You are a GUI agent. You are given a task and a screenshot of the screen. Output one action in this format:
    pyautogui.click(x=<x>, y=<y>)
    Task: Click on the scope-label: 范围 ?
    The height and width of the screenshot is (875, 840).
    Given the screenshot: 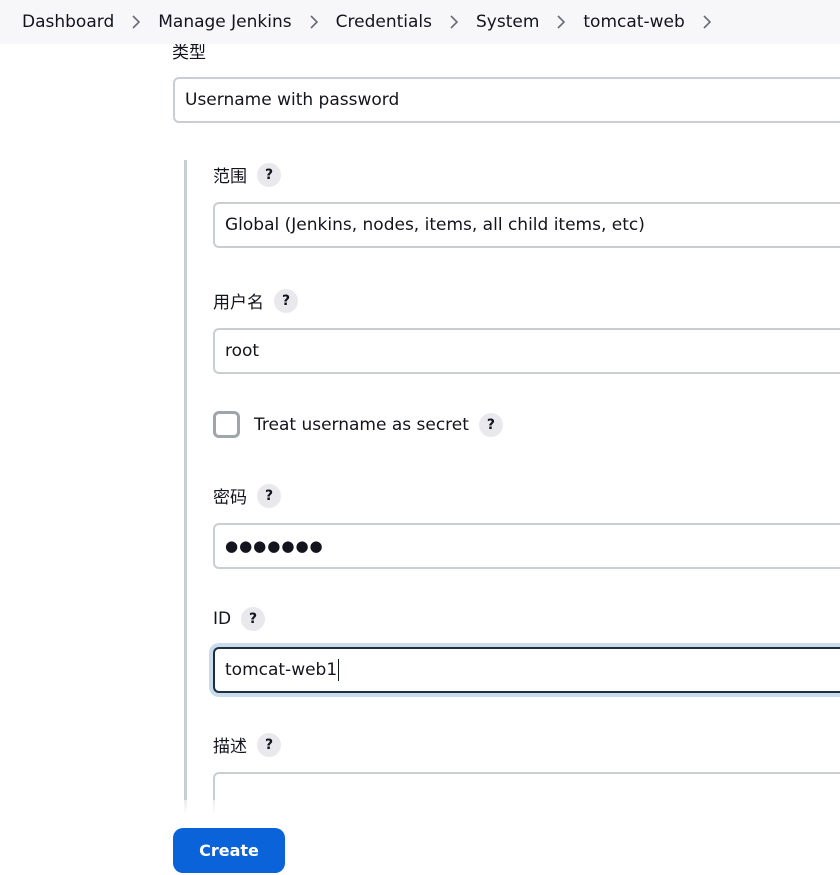 What is the action you would take?
    pyautogui.click(x=247, y=174)
    